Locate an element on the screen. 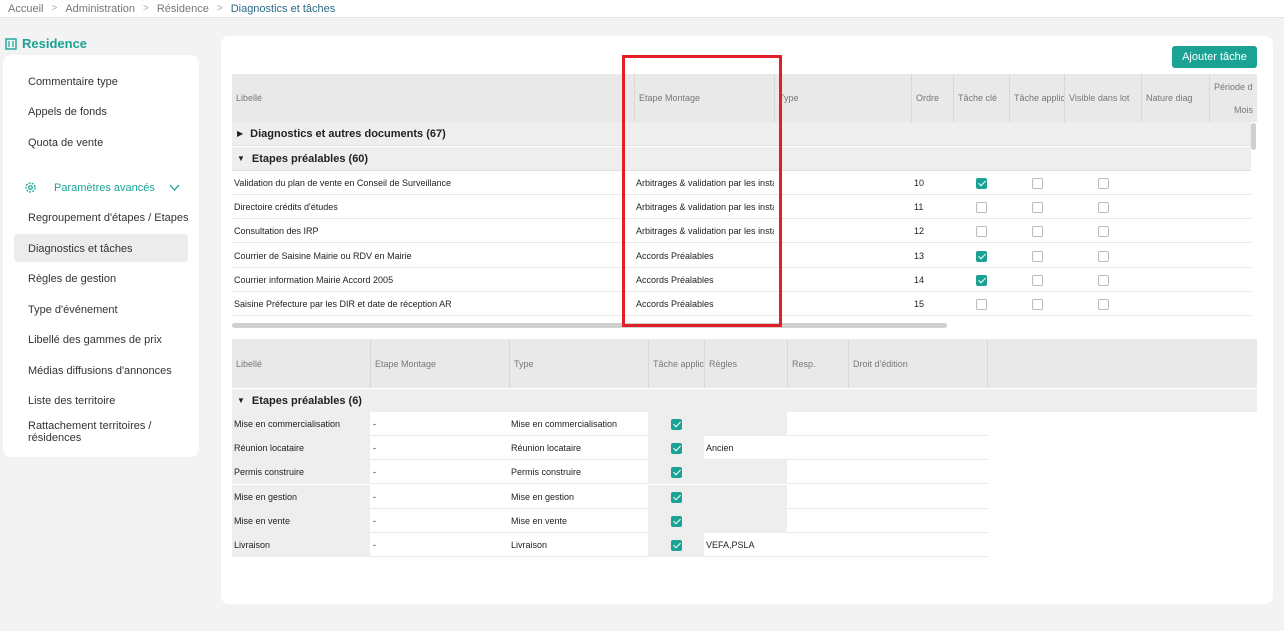  col-nature-diag: Nature diag is located at coordinates (1175, 98).